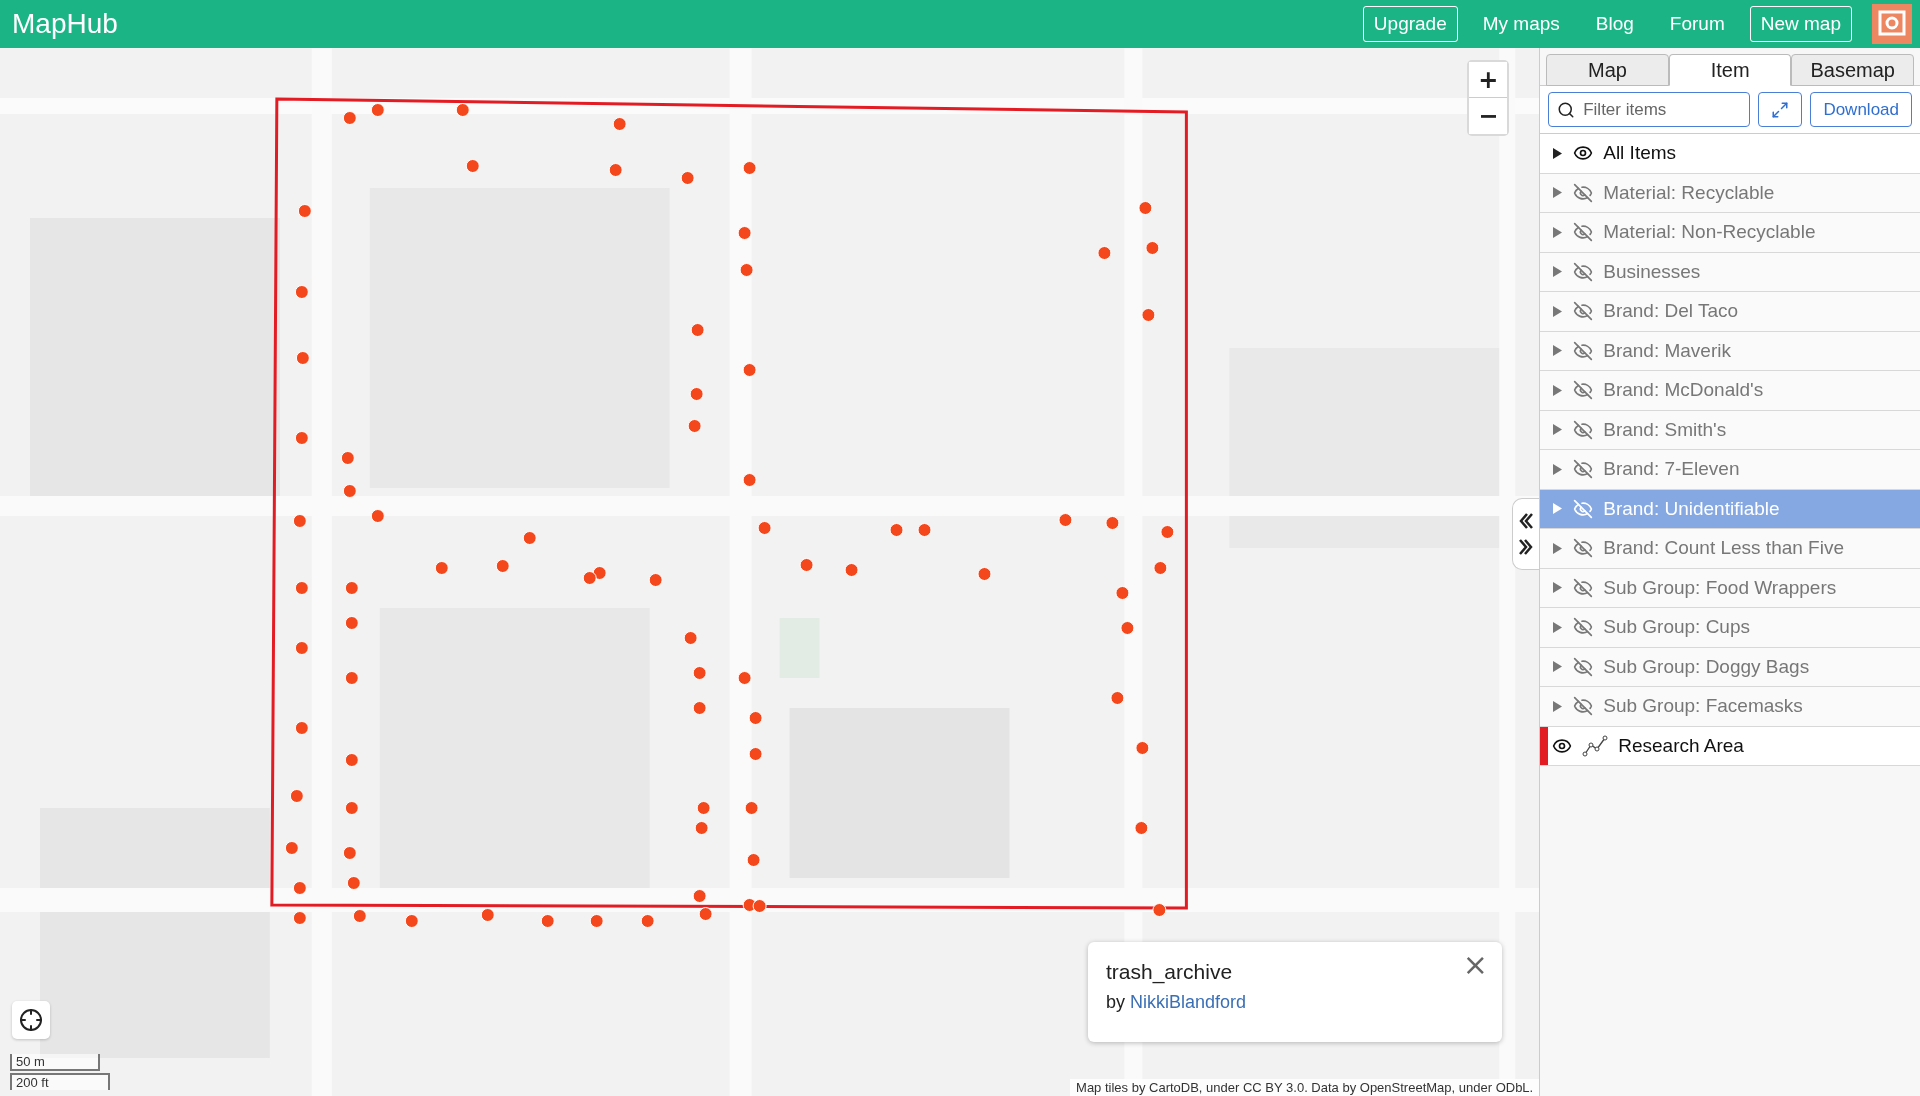 The height and width of the screenshot is (1096, 1920). I want to click on sidebar-tab: Map, so click(1607, 70).